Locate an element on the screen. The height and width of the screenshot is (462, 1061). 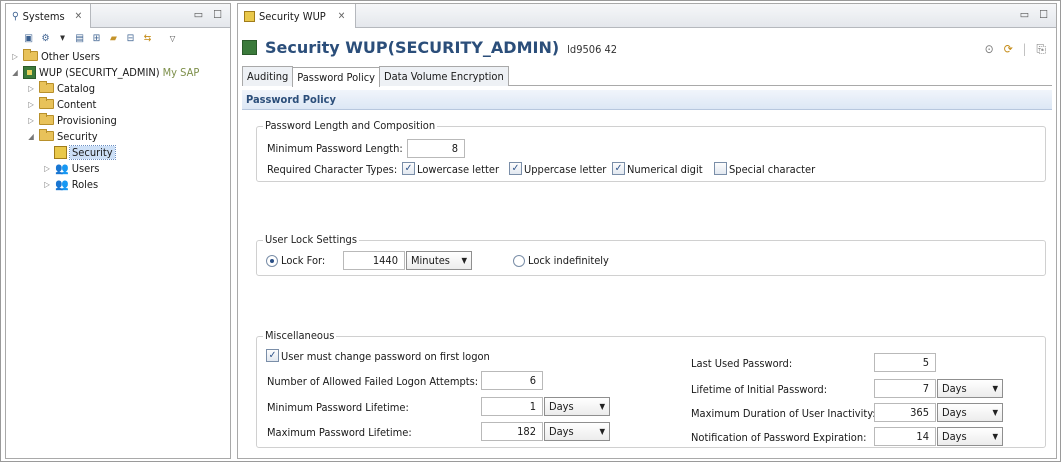
notification-unit-select: Days ▼ is located at coordinates (970, 436).